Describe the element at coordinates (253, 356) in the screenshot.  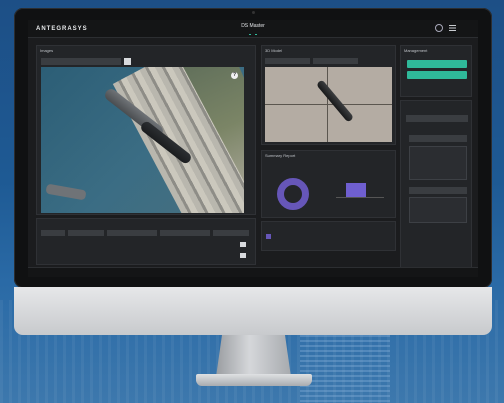
I see `monitor-stand-neck` at that location.